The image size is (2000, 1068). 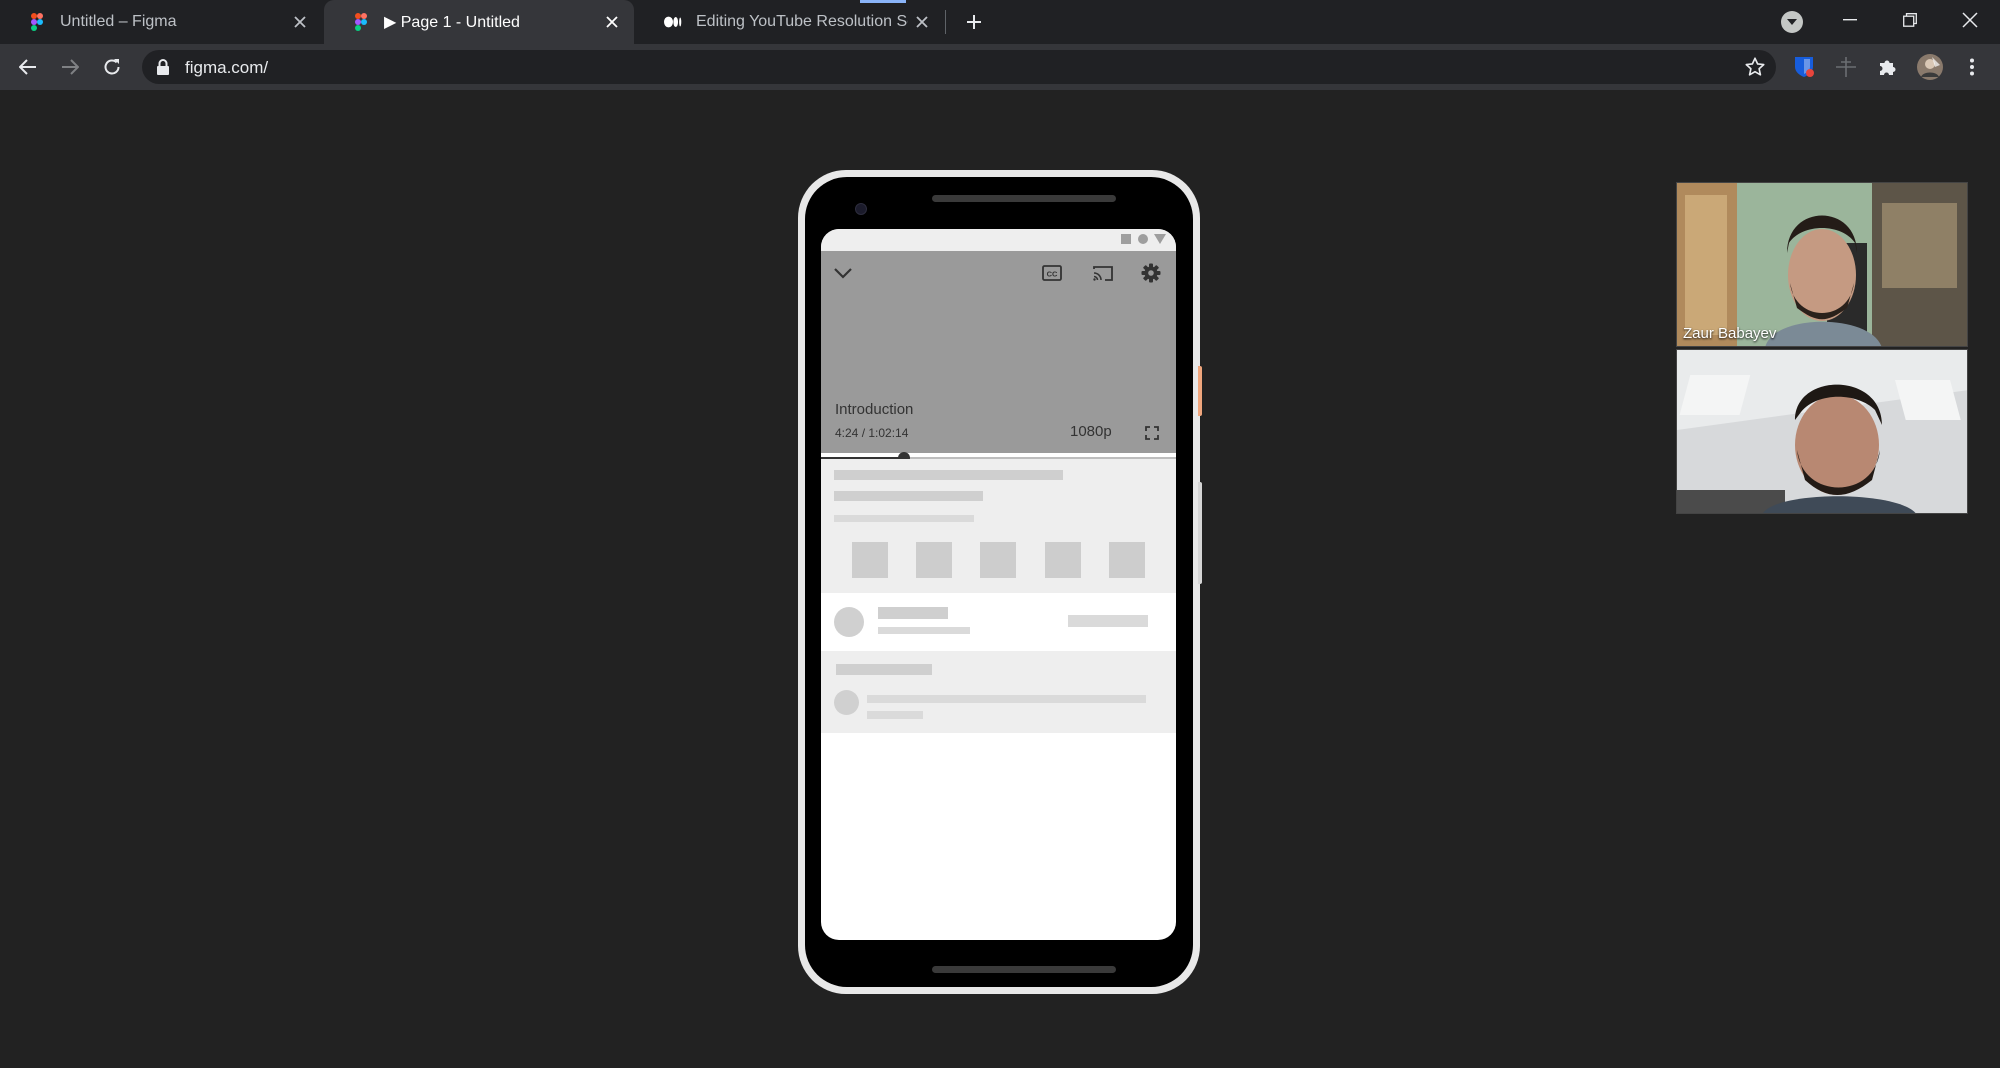 I want to click on square-icon, so click(x=1126, y=239).